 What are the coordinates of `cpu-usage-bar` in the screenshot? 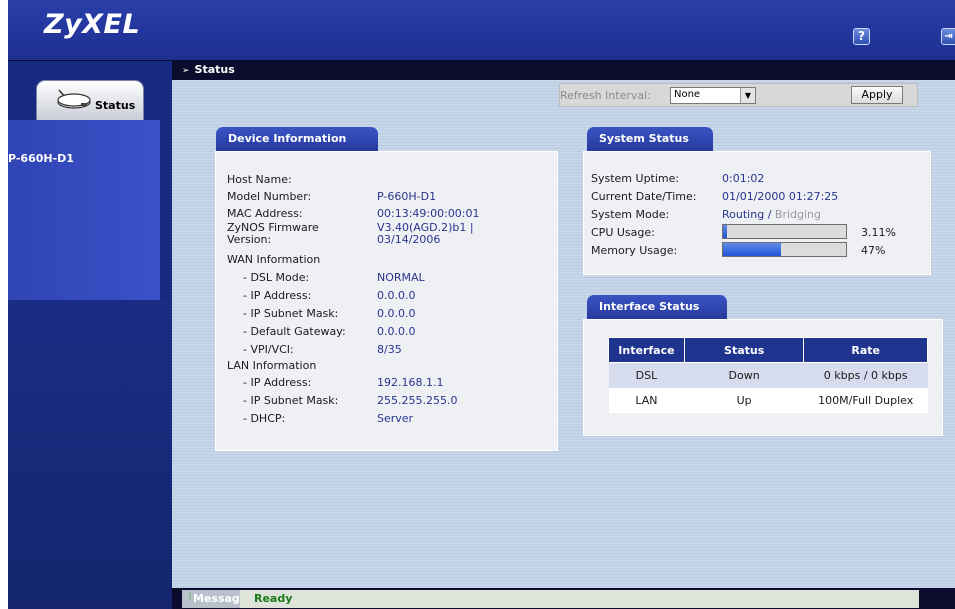 It's located at (784, 231).